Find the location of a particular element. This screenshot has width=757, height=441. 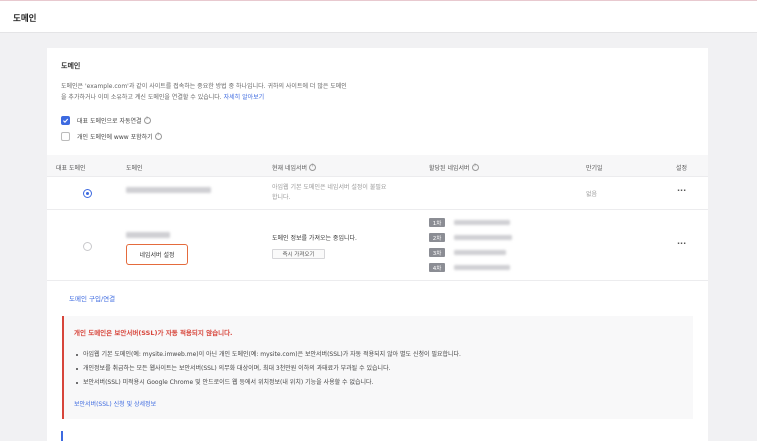

primary-redirect-checkbox is located at coordinates (65, 120).